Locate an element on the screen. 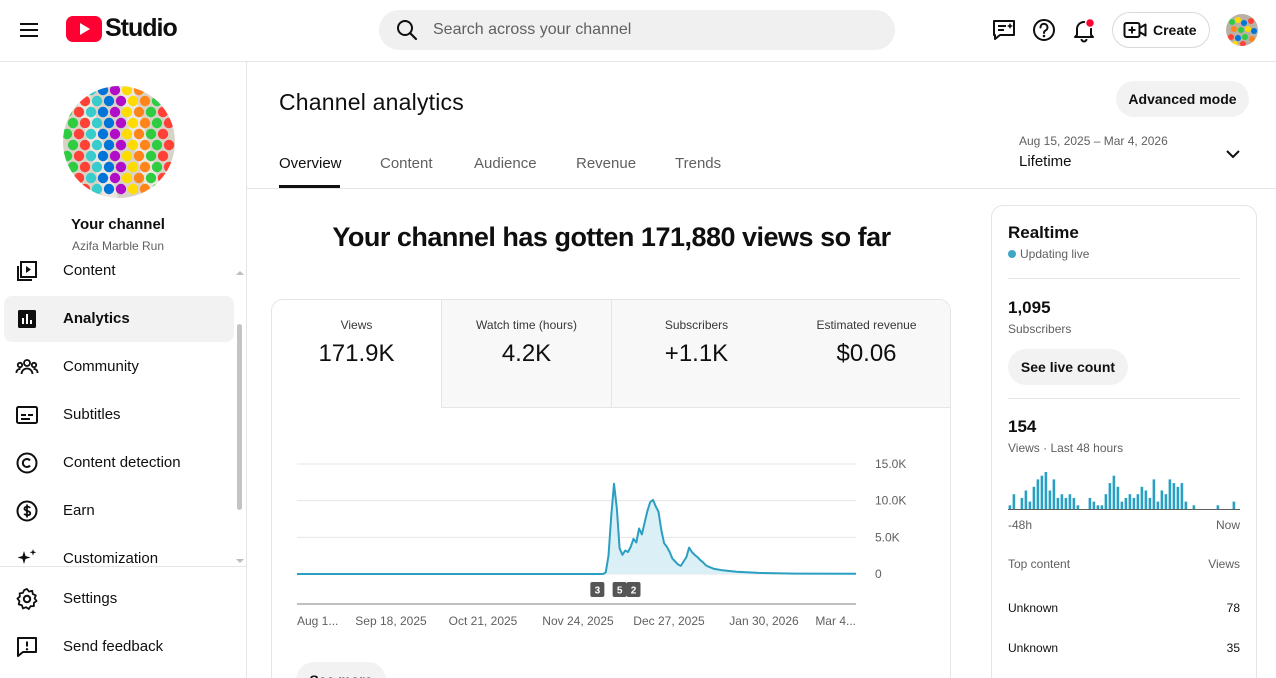 This screenshot has height=678, width=1276. channel-title: Your channel is located at coordinates (118, 224).